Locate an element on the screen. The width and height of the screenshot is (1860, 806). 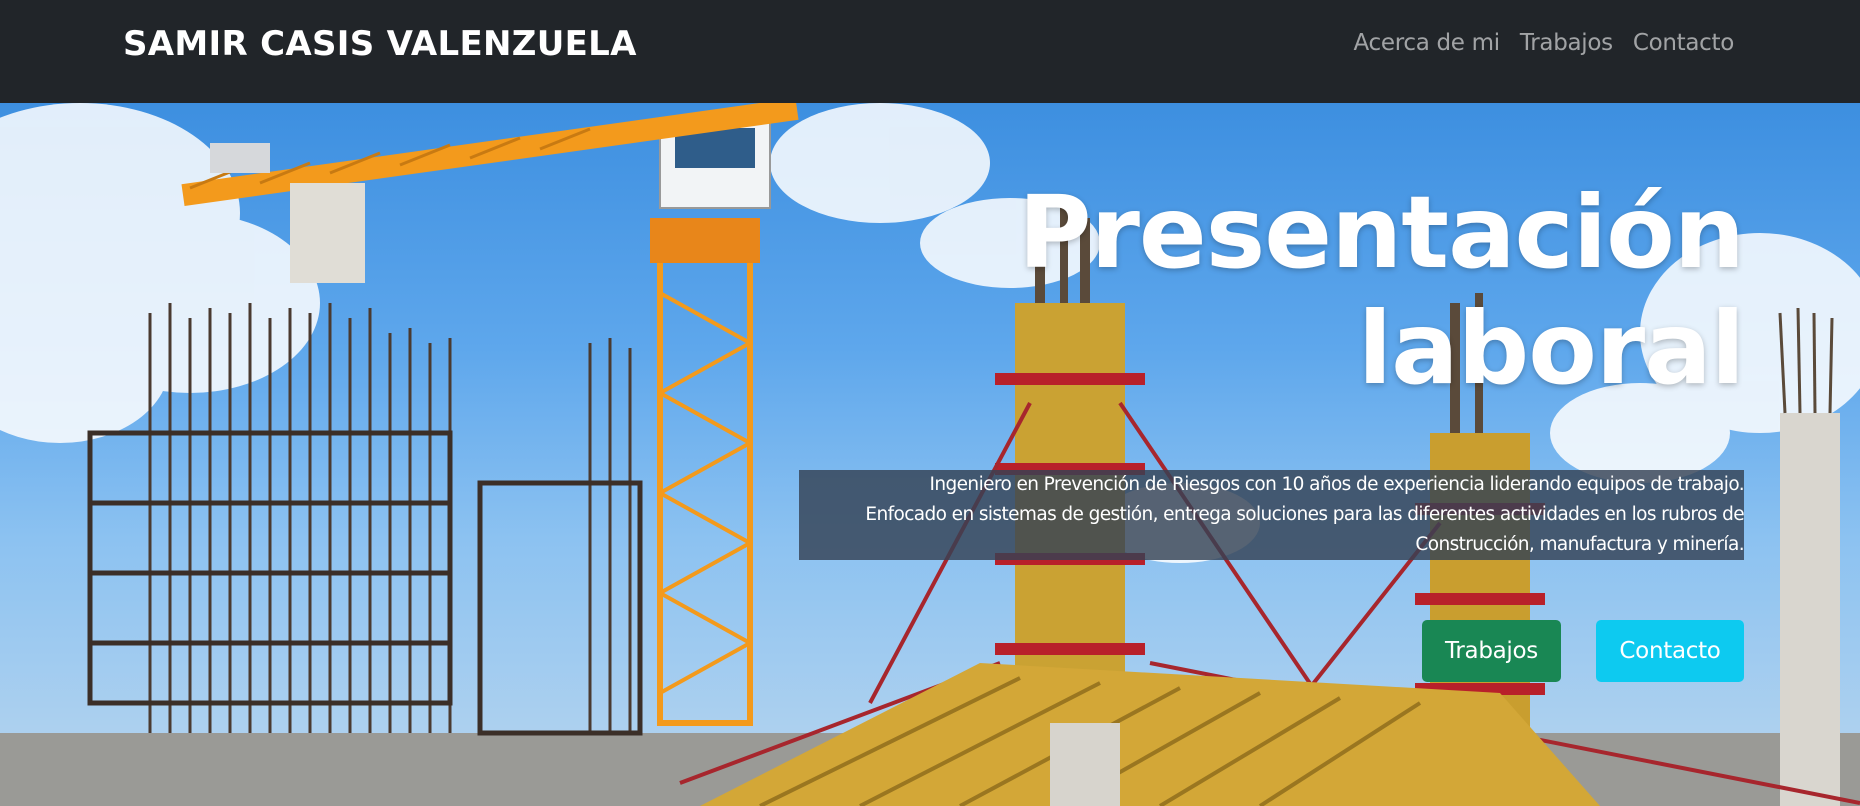
trabajos-button: Trabajos is located at coordinates (1491, 651).